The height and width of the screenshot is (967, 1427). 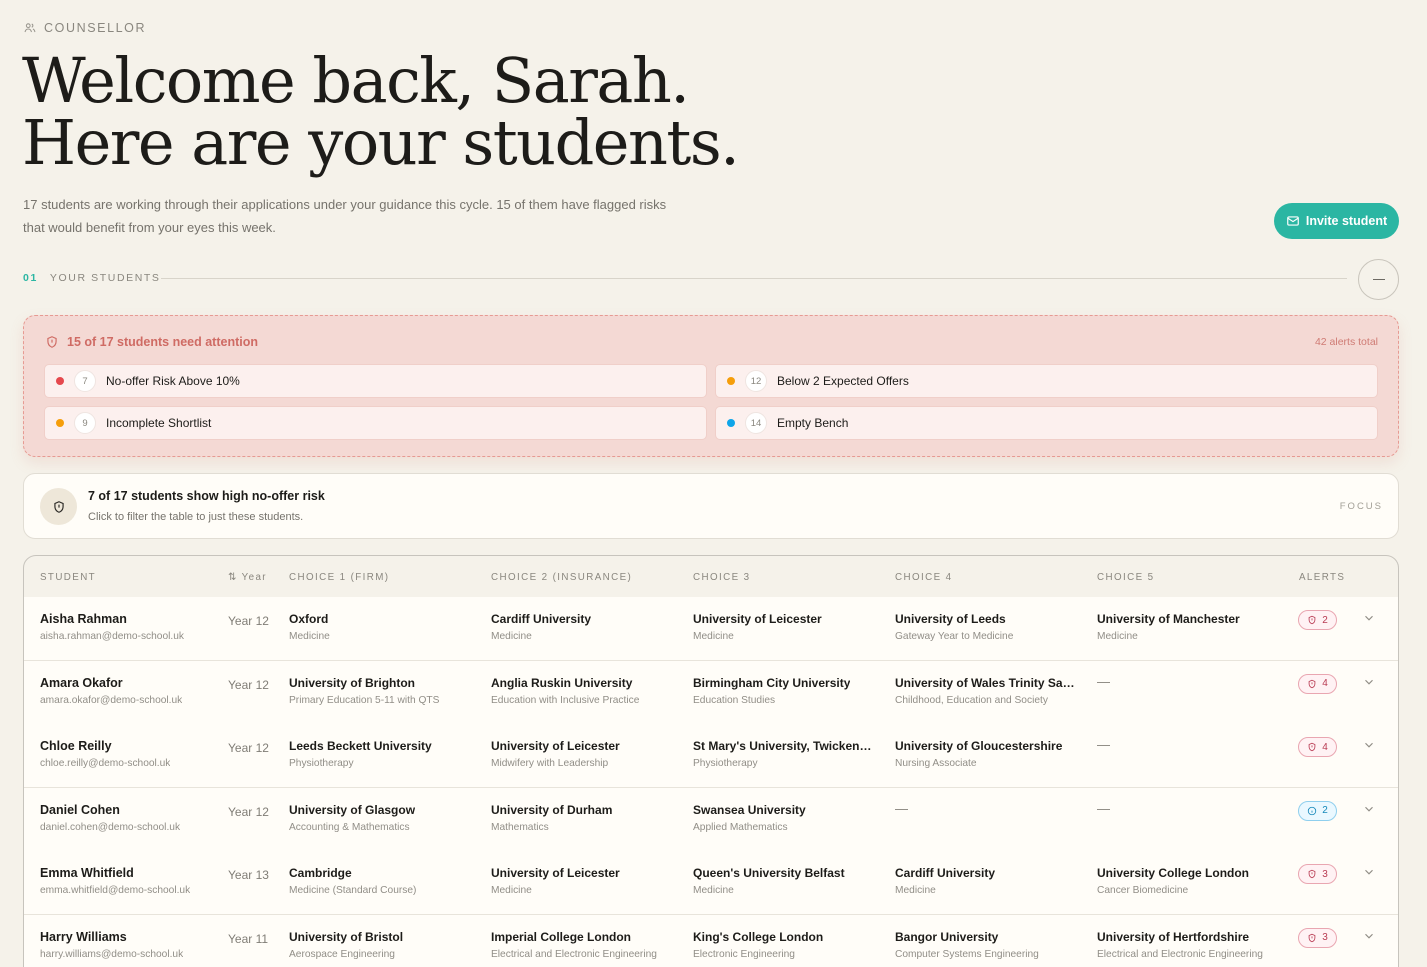 What do you see at coordinates (30, 278) in the screenshot?
I see `section-number: 01` at bounding box center [30, 278].